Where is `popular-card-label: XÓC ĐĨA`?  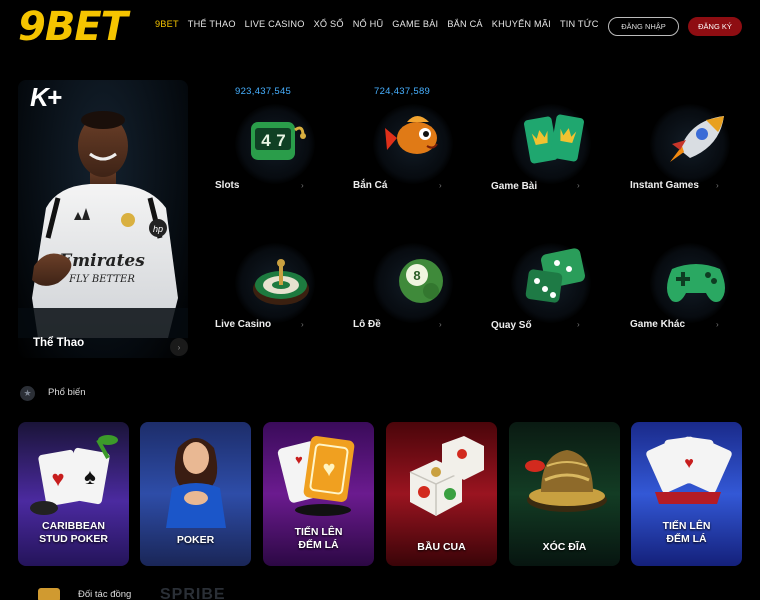 popular-card-label: XÓC ĐĨA is located at coordinates (564, 547).